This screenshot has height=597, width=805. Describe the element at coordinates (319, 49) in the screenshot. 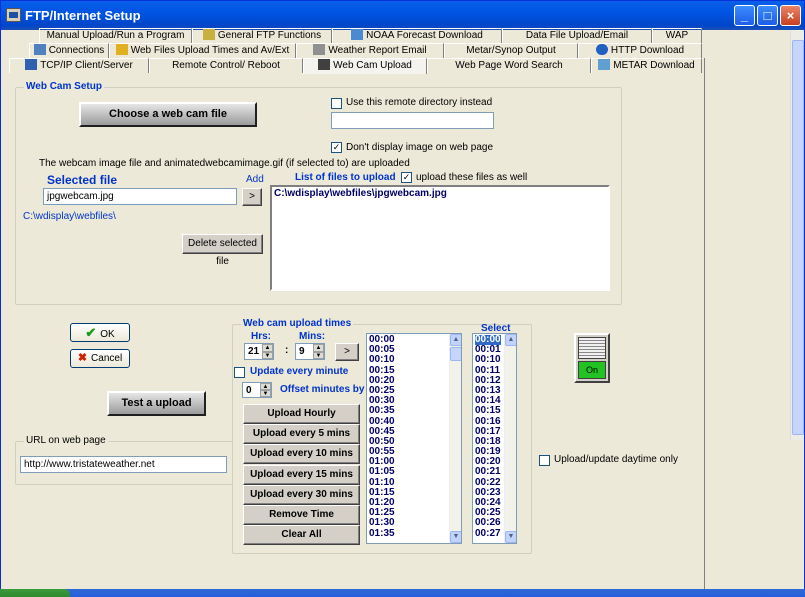

I see `email-icon` at that location.